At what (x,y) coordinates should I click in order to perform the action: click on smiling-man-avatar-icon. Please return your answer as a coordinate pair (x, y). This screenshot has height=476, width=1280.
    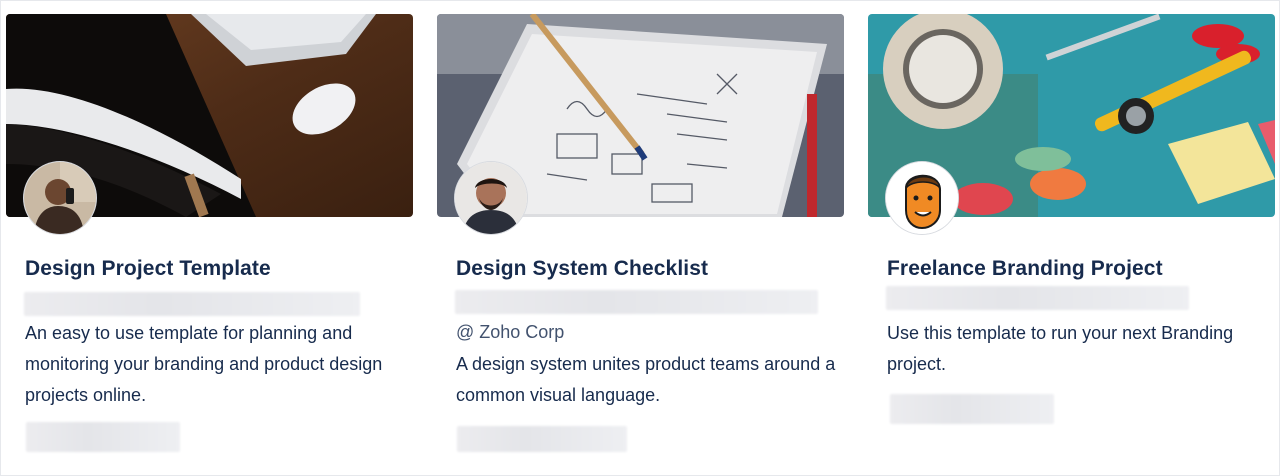
    Looking at the image, I should click on (491, 198).